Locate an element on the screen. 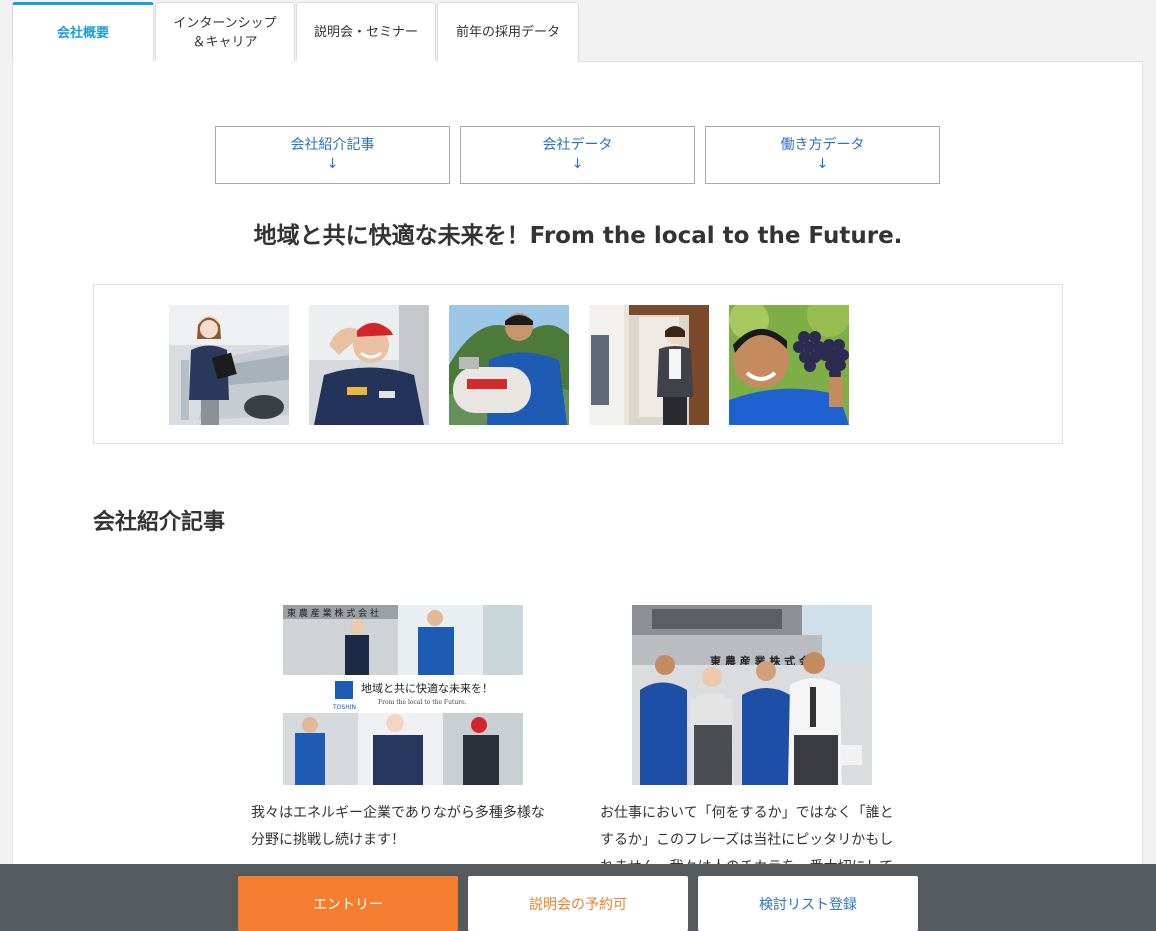  article-image: 東 農 産 業 株 式 会 社 is located at coordinates (752, 695).